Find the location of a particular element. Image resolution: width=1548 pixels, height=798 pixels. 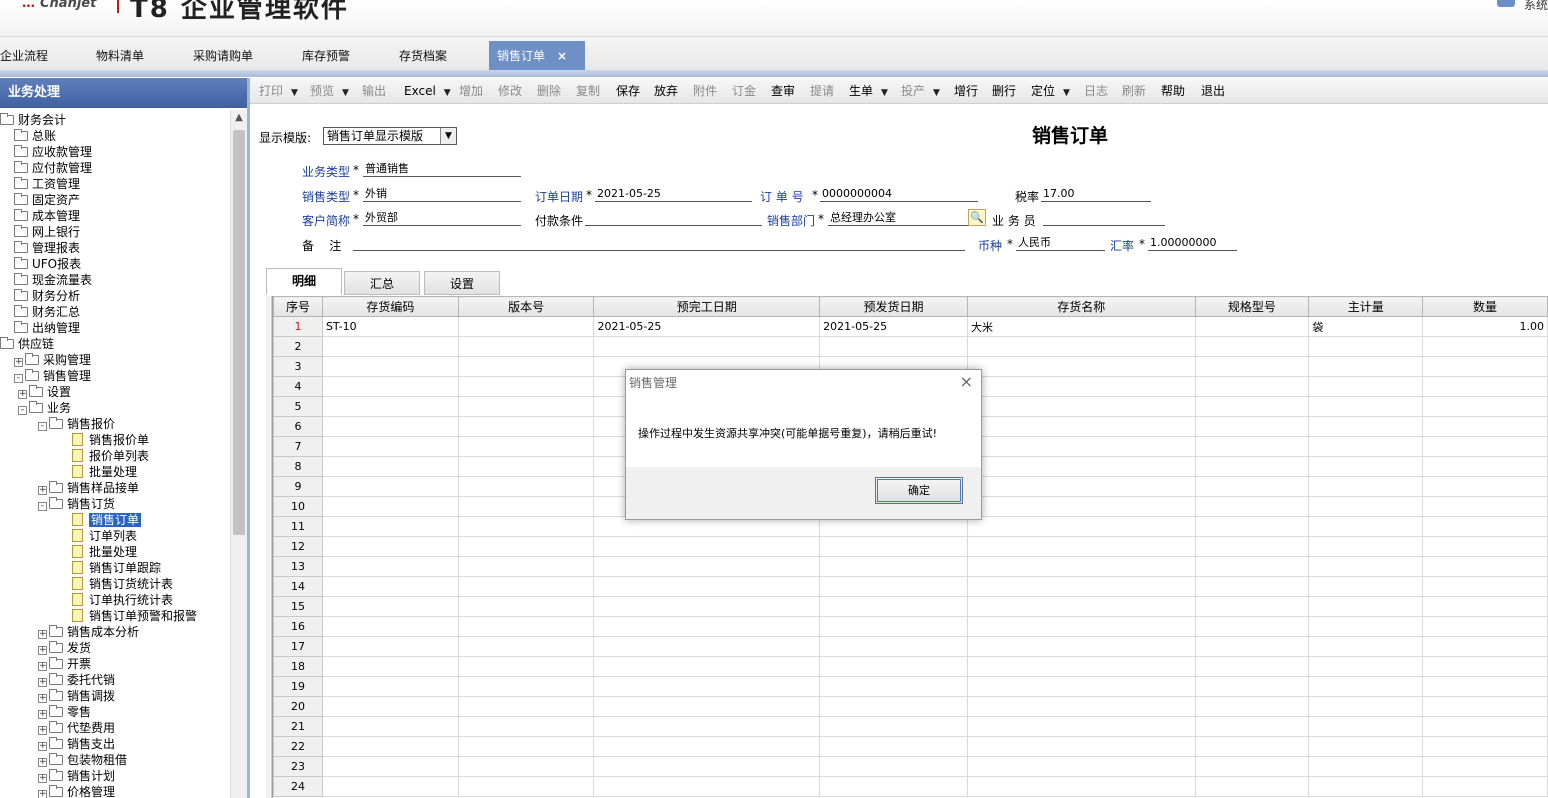

table-row: 20 is located at coordinates (910, 706).